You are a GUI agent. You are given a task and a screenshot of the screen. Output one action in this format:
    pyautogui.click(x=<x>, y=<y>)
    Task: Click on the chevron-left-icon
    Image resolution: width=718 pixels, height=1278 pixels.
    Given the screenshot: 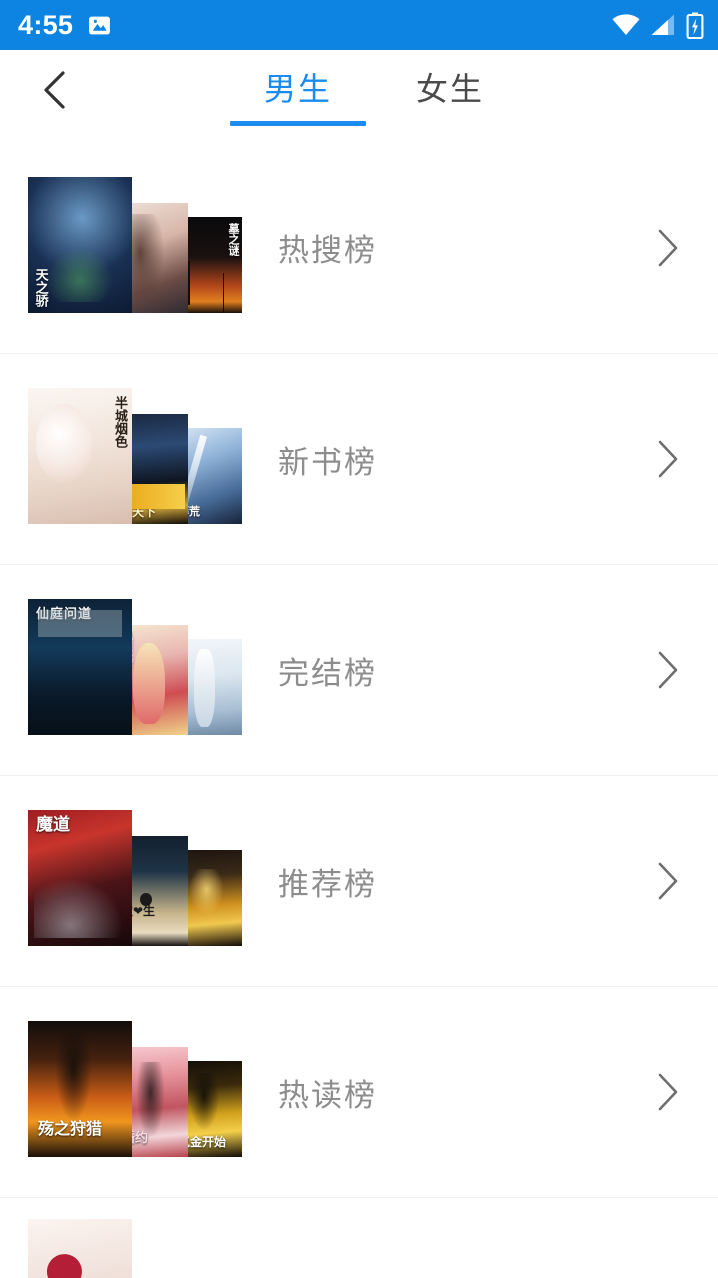 What is the action you would take?
    pyautogui.click(x=55, y=90)
    